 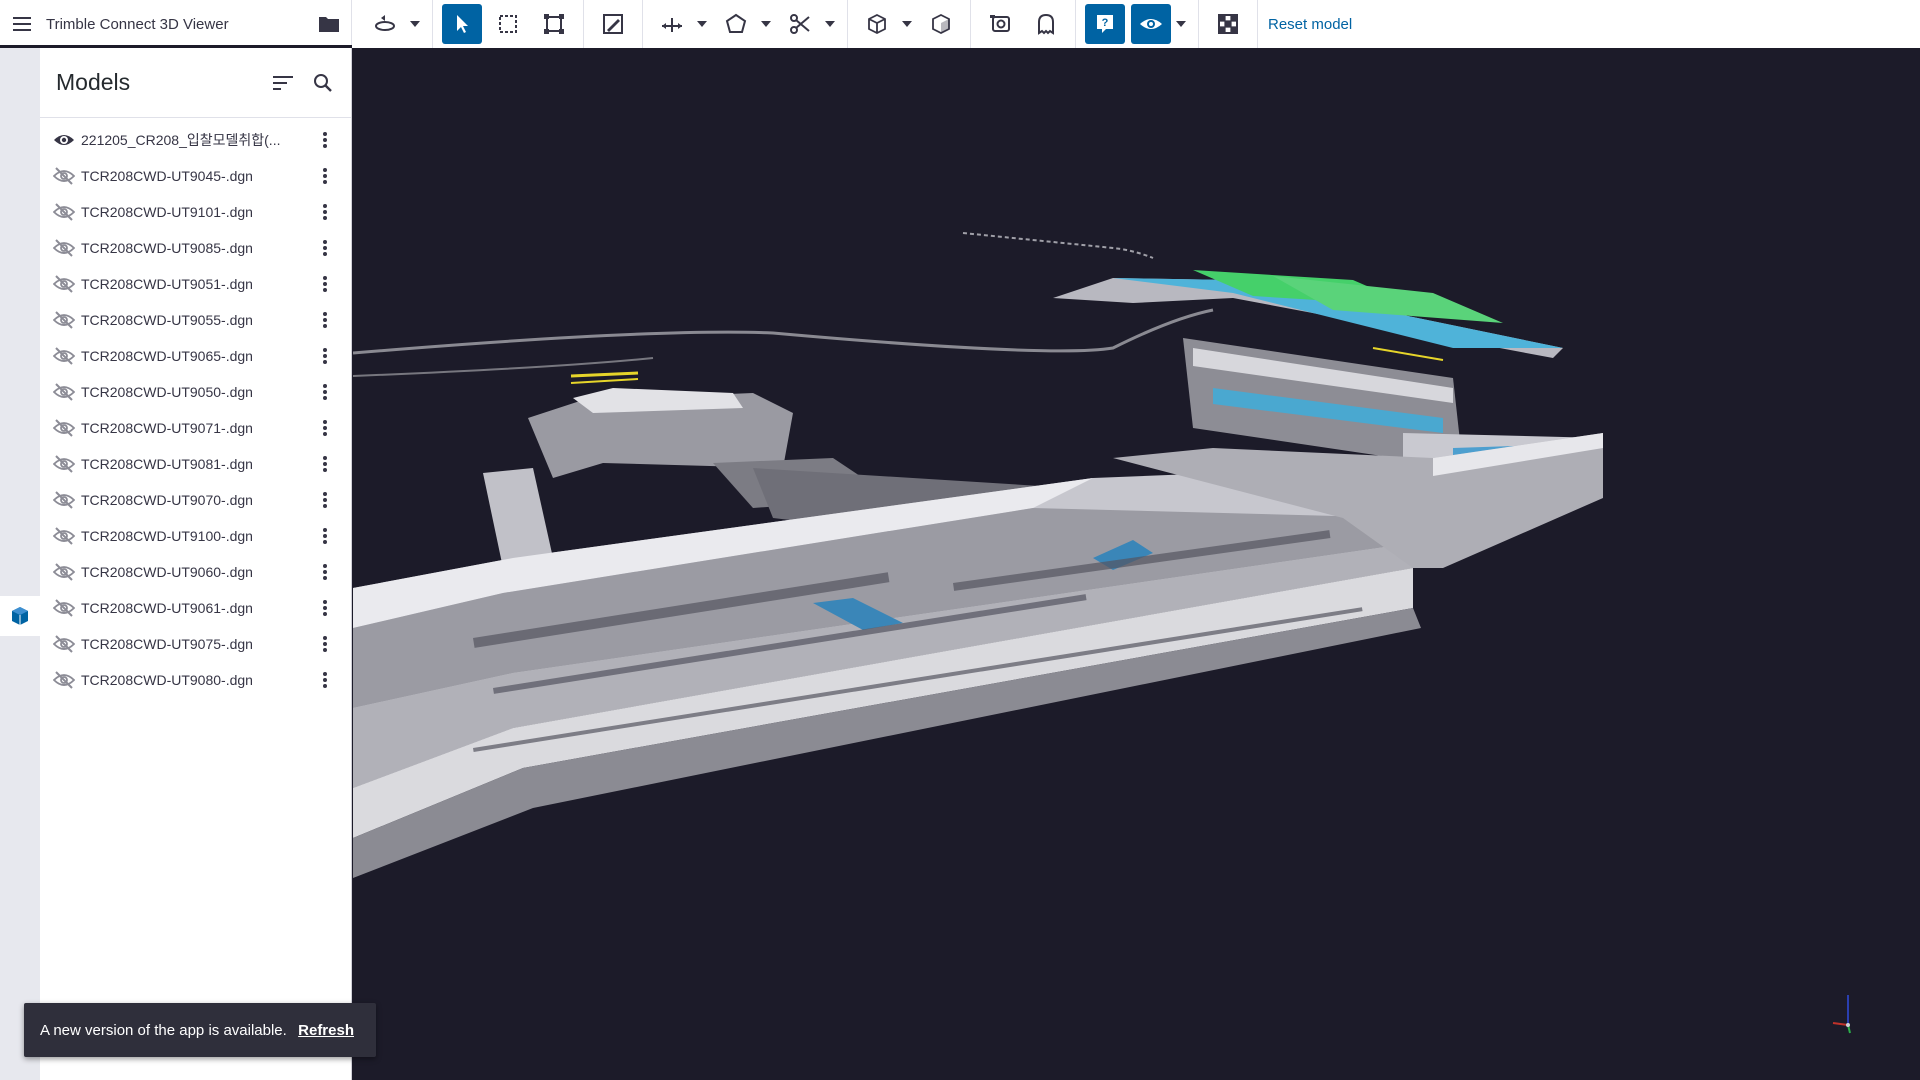 I want to click on reset-model-button: Reset model, so click(x=1310, y=24).